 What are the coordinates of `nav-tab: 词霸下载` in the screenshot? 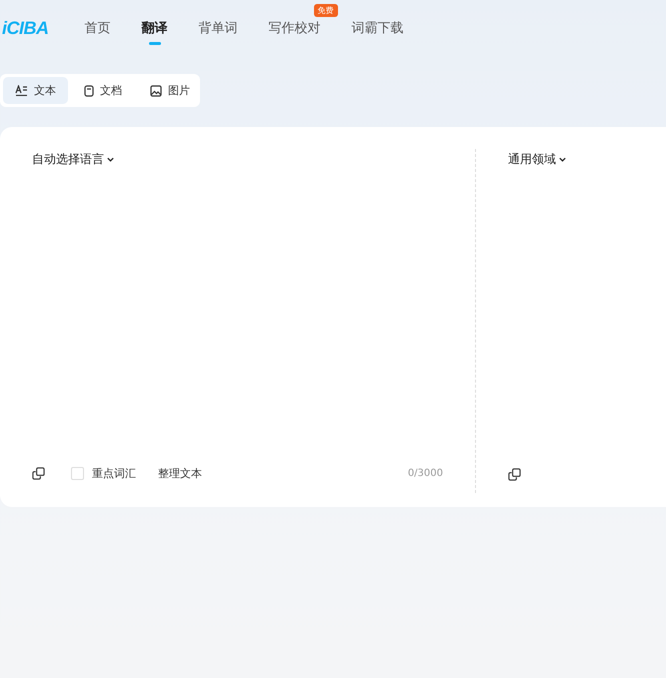 It's located at (378, 28).